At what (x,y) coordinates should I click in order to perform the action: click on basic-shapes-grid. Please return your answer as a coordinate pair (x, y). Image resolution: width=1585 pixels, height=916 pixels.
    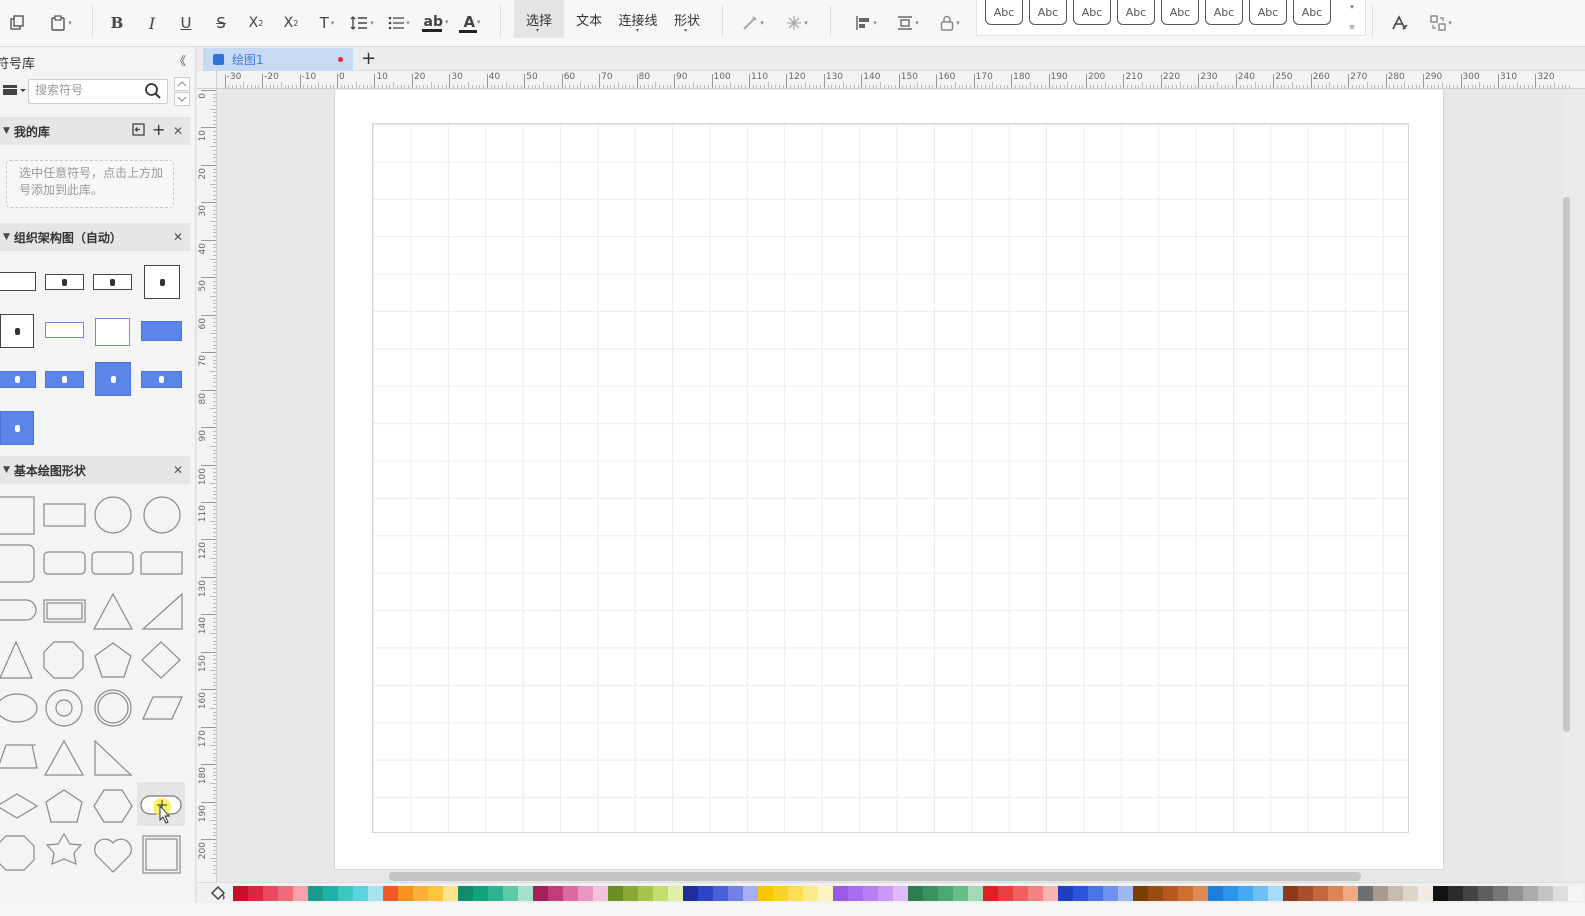
    Looking at the image, I should click on (95, 703).